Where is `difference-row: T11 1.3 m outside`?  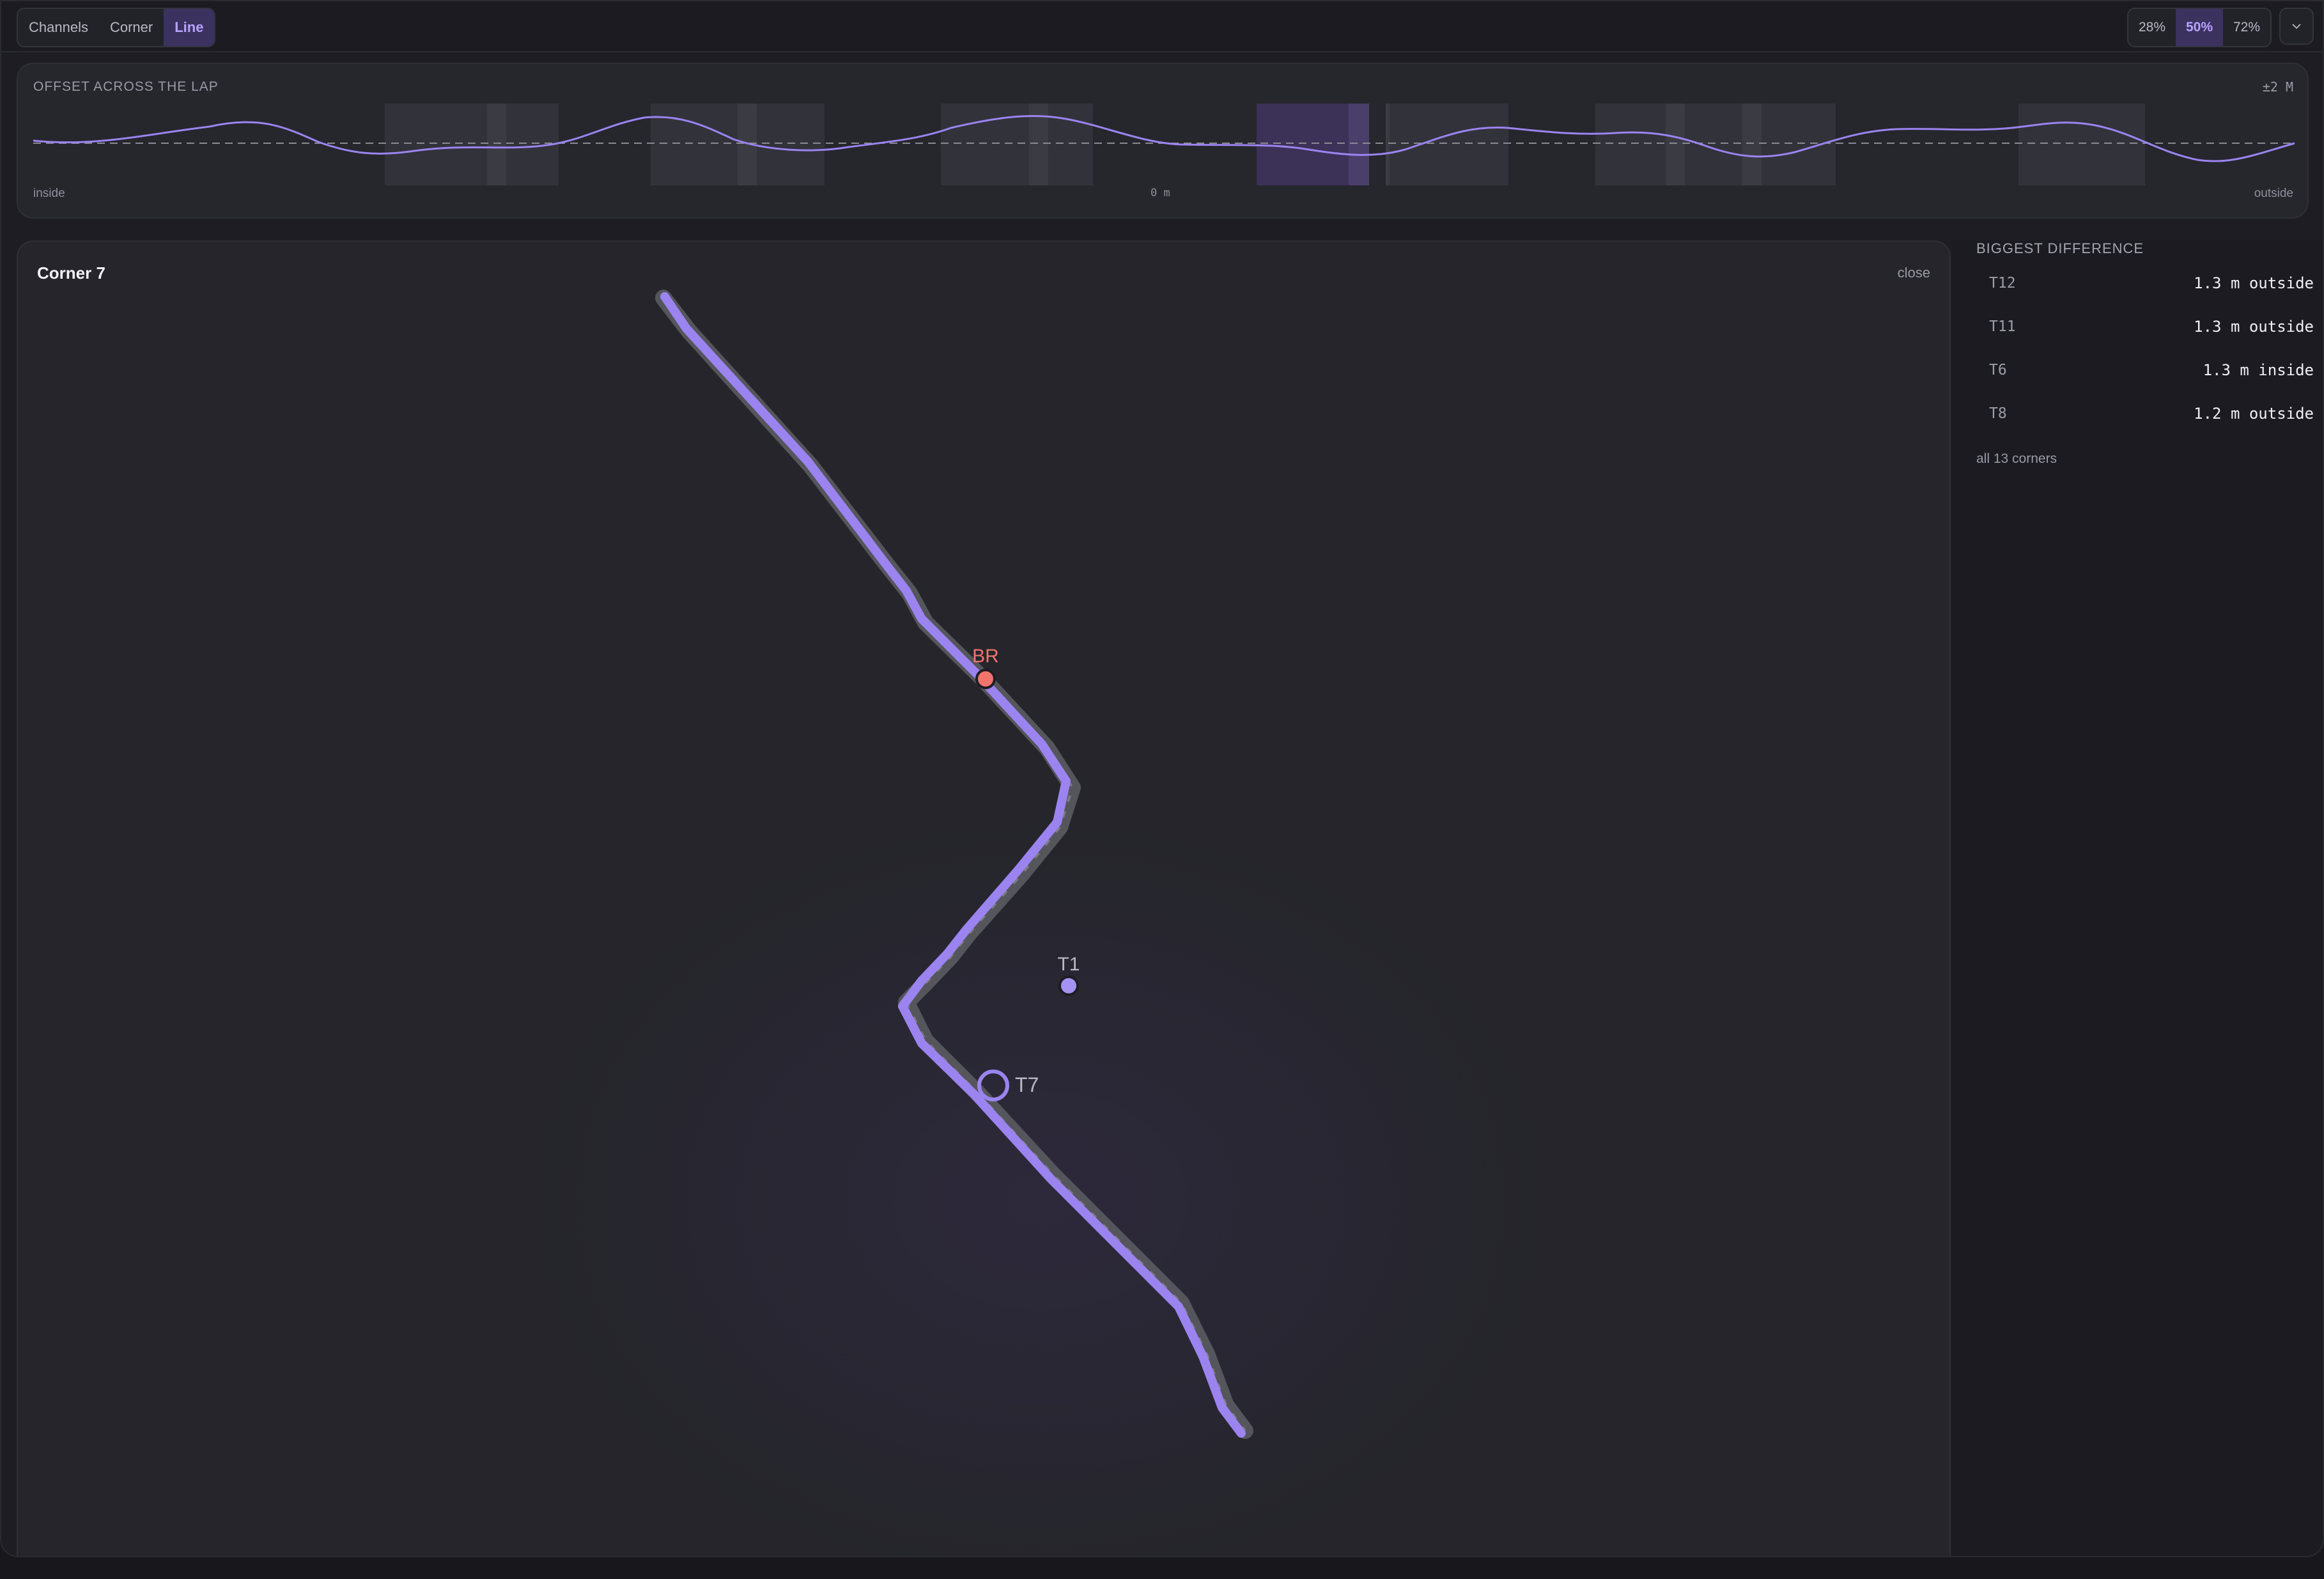 difference-row: T11 1.3 m outside is located at coordinates (2145, 326).